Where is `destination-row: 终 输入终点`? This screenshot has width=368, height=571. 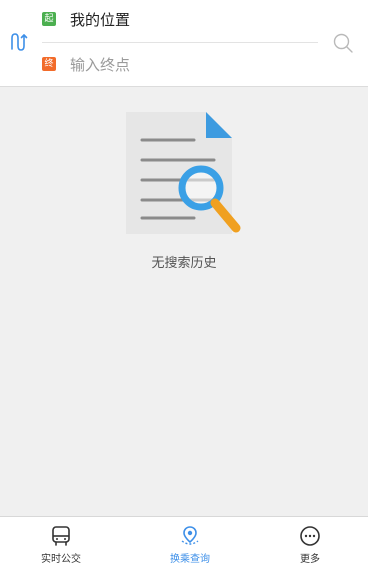 destination-row: 终 输入终点 is located at coordinates (86, 64).